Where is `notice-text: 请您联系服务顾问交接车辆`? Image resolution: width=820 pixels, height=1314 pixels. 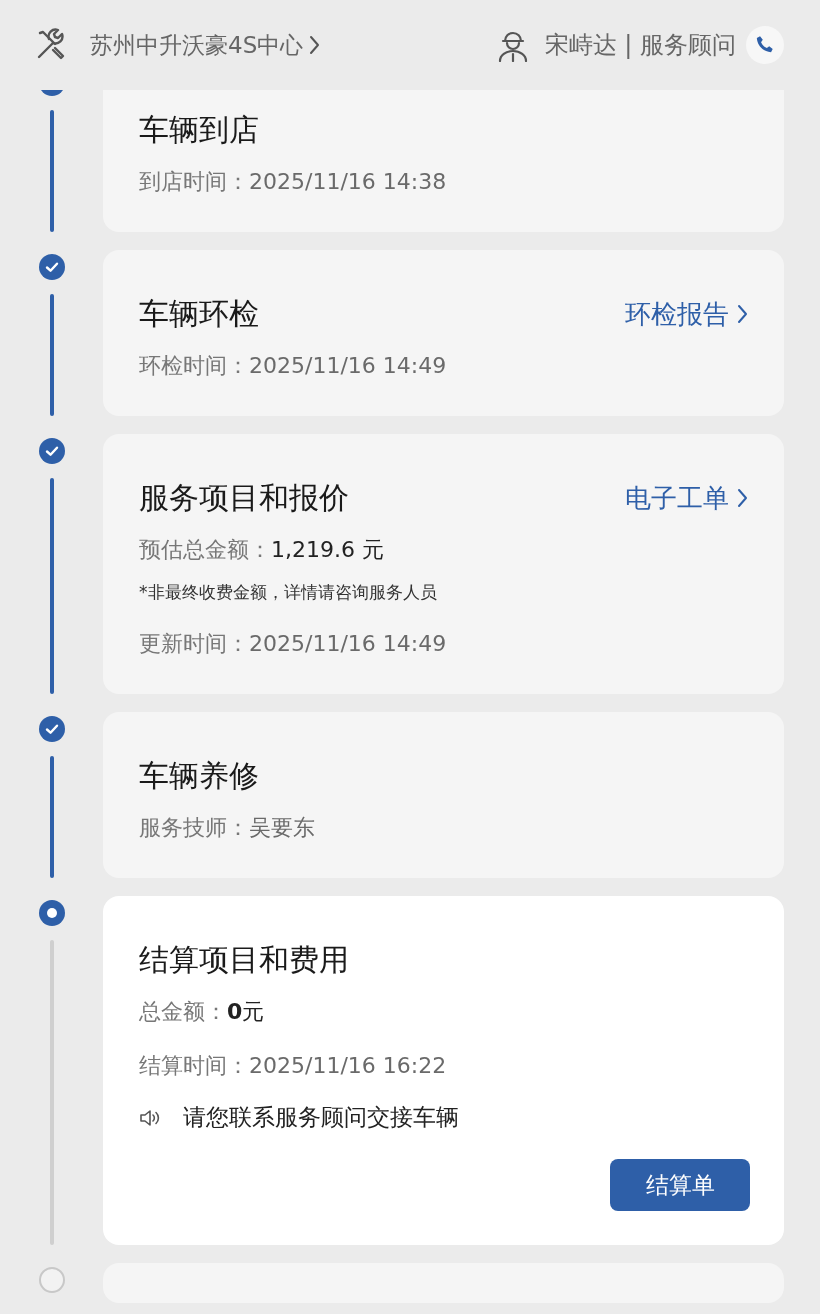 notice-text: 请您联系服务顾问交接车辆 is located at coordinates (321, 1117).